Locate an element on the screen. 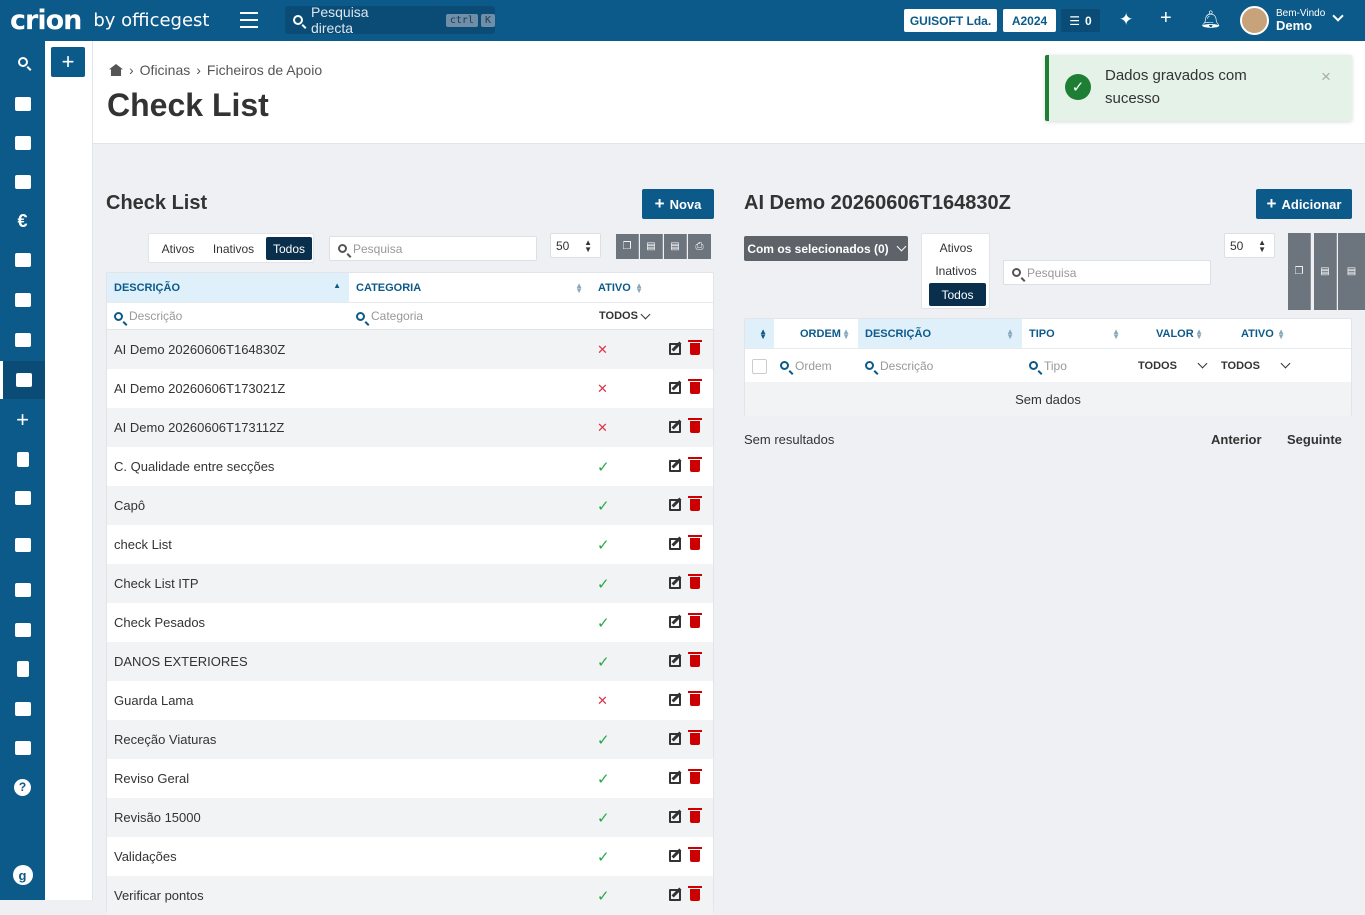 The width and height of the screenshot is (1365, 915). detail-excel-button: ▤ is located at coordinates (1325, 271).